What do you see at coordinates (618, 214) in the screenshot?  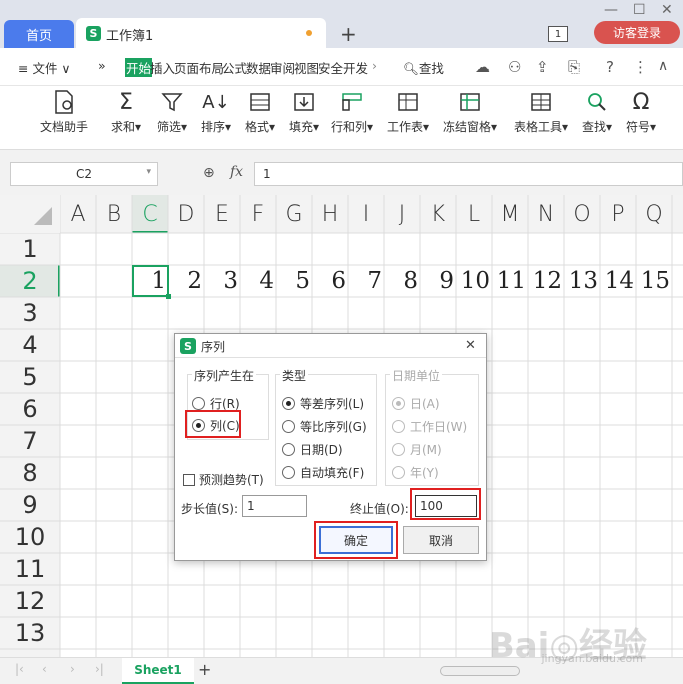 I see `column-header-p: P` at bounding box center [618, 214].